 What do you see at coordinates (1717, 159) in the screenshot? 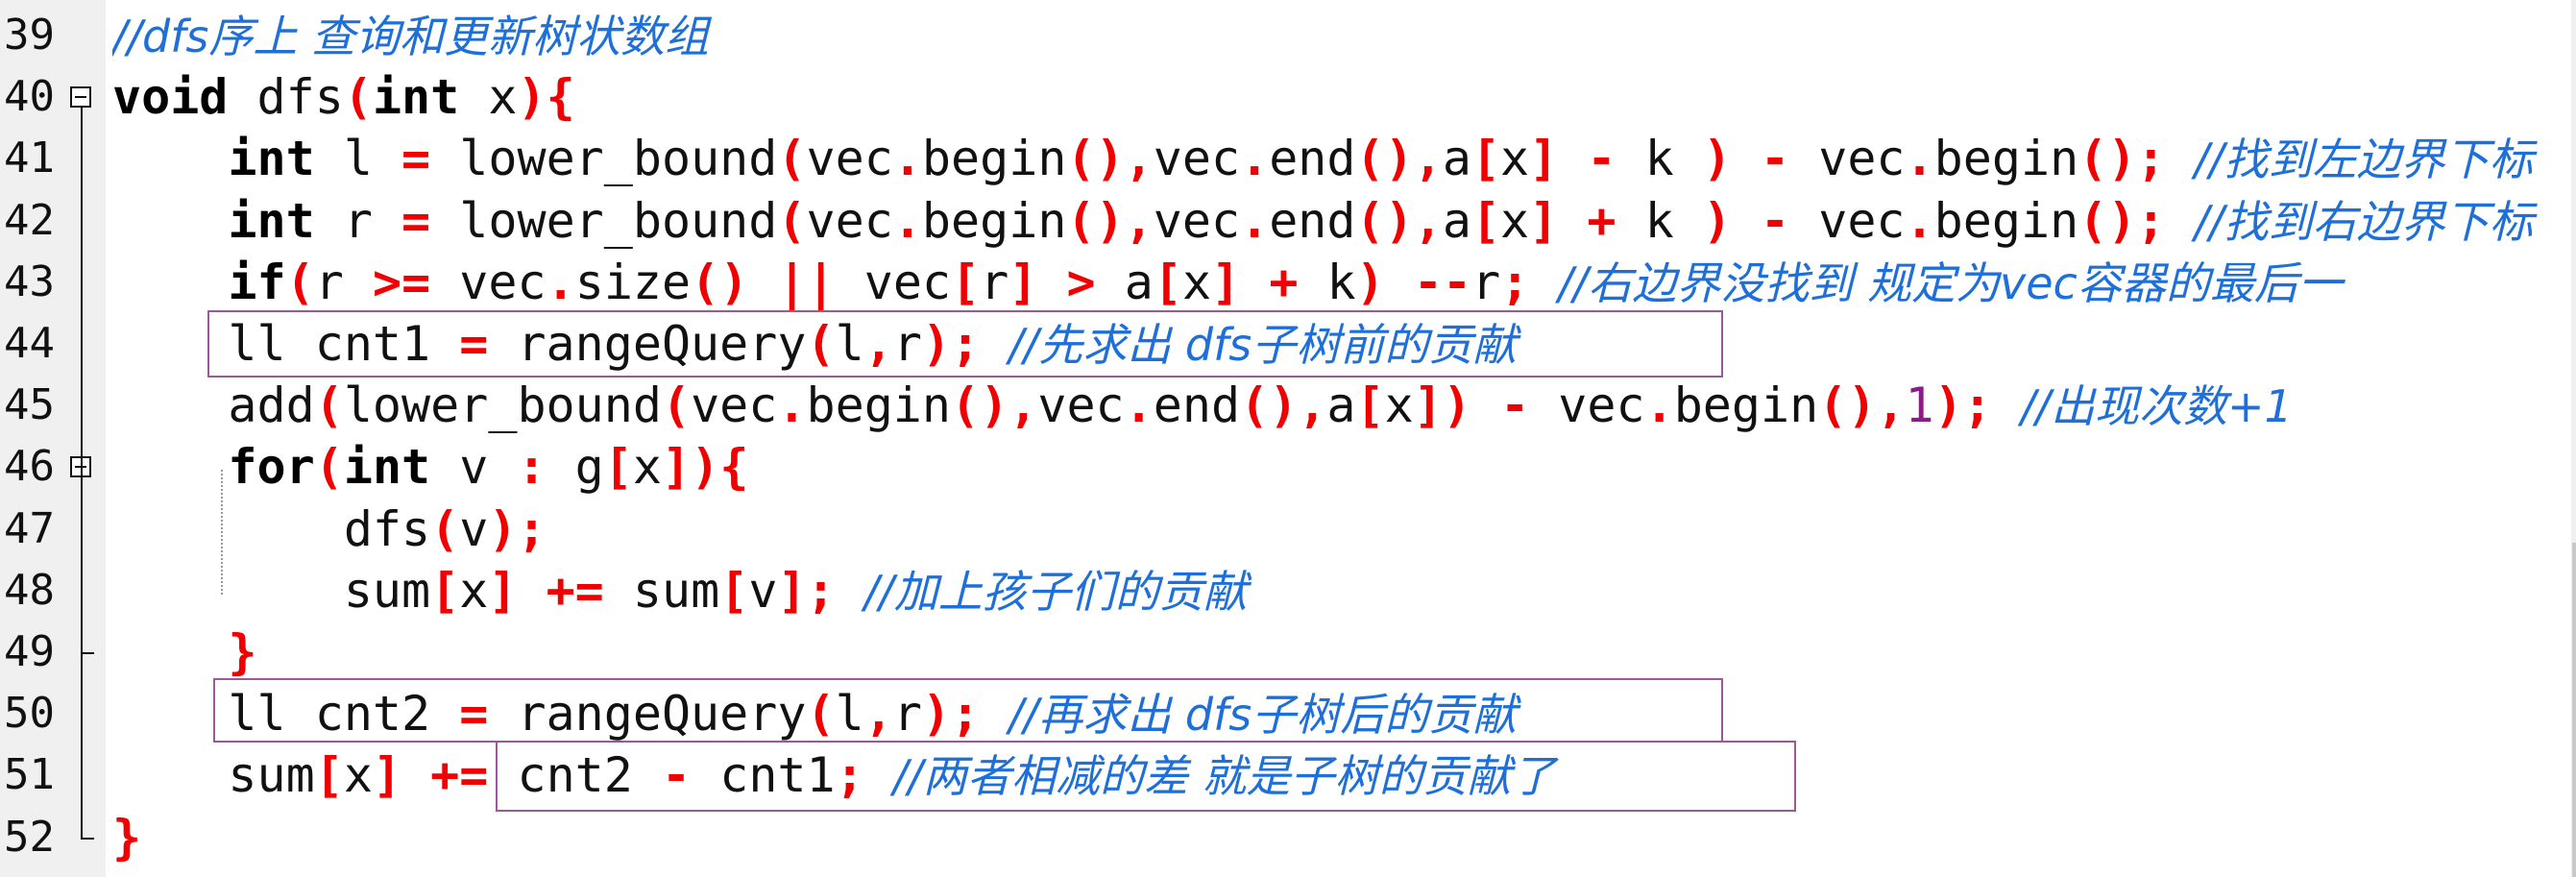
I see `code-operator: )` at bounding box center [1717, 159].